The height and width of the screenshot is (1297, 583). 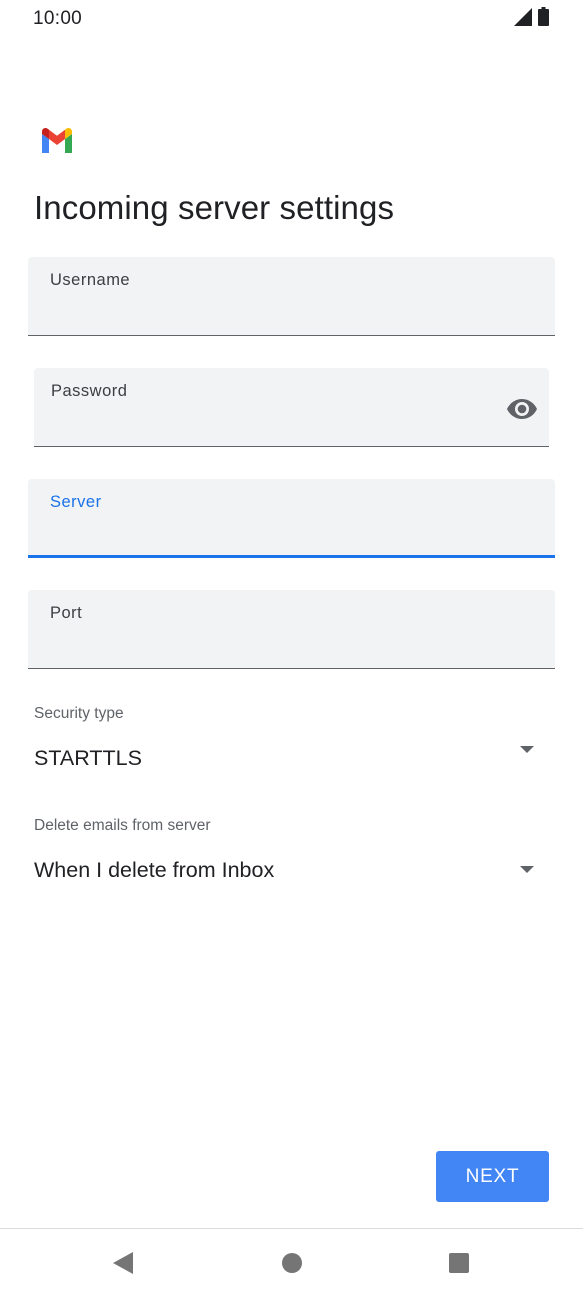 I want to click on signal-icon, so click(x=523, y=19).